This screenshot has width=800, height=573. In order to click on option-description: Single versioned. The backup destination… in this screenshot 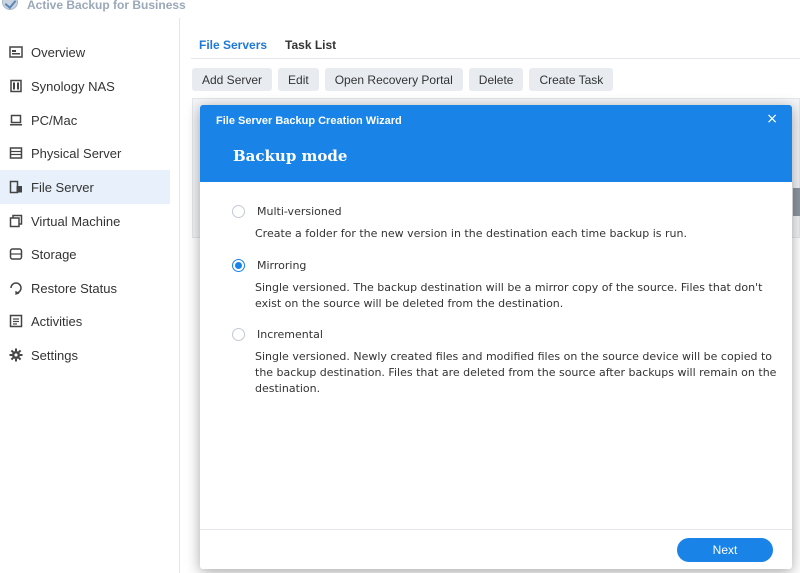, I will do `click(509, 295)`.